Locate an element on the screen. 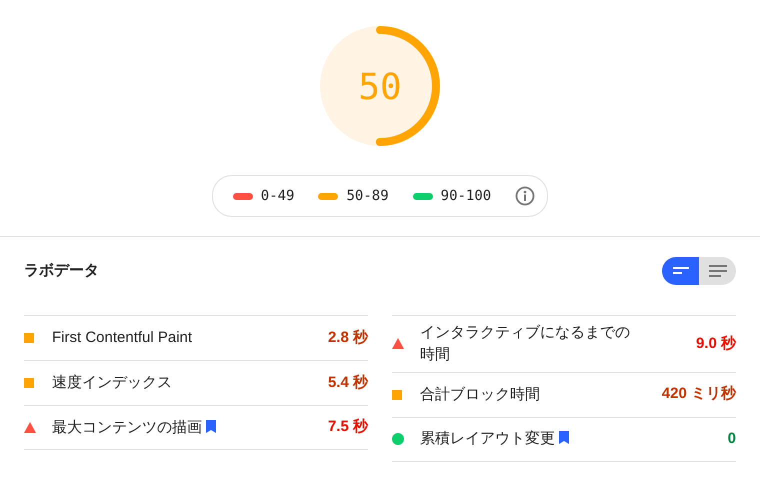  metric-label: インタラクティブになるまでの時間 is located at coordinates (525, 343).